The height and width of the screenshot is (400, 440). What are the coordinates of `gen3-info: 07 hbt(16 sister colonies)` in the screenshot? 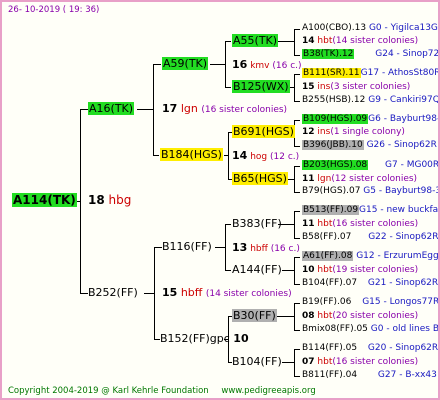 It's located at (360, 362).